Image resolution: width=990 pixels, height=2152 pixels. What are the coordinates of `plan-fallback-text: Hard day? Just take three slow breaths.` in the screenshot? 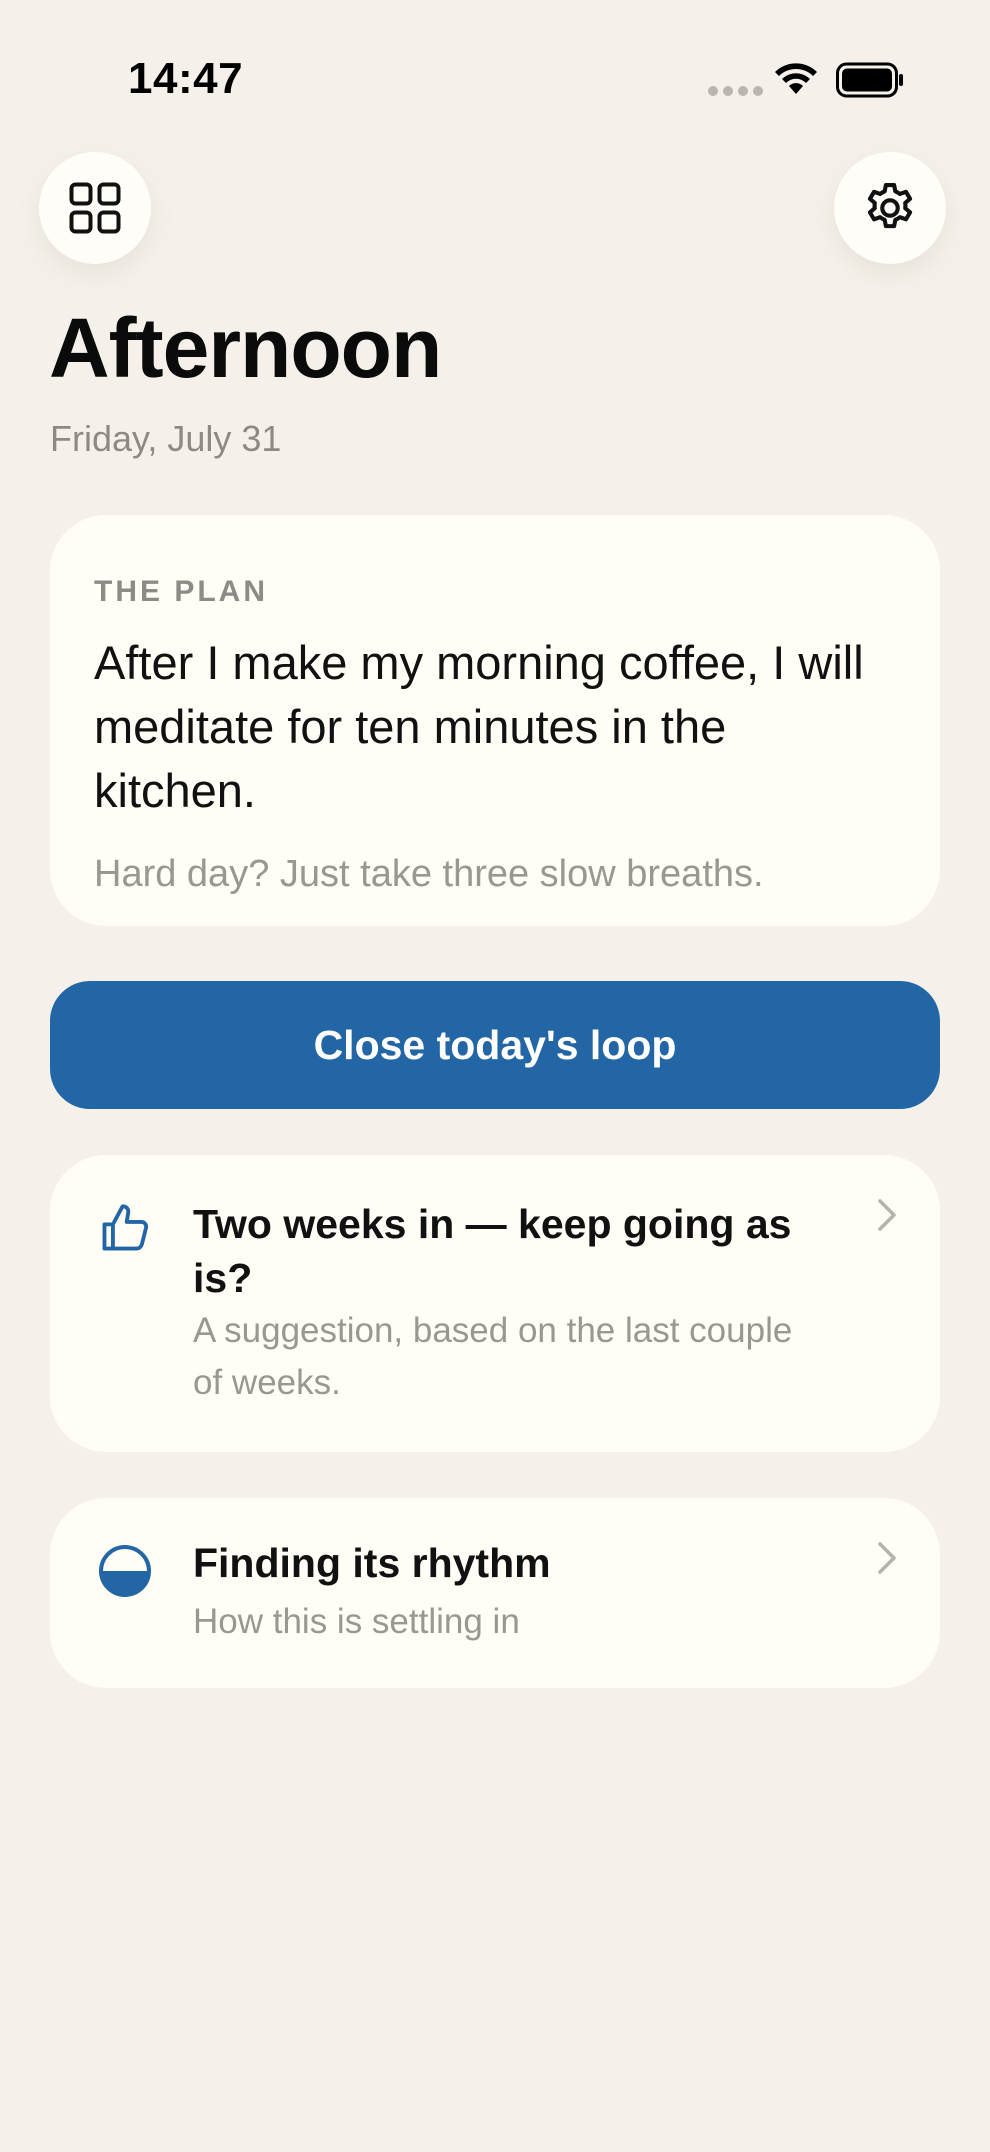 It's located at (429, 874).